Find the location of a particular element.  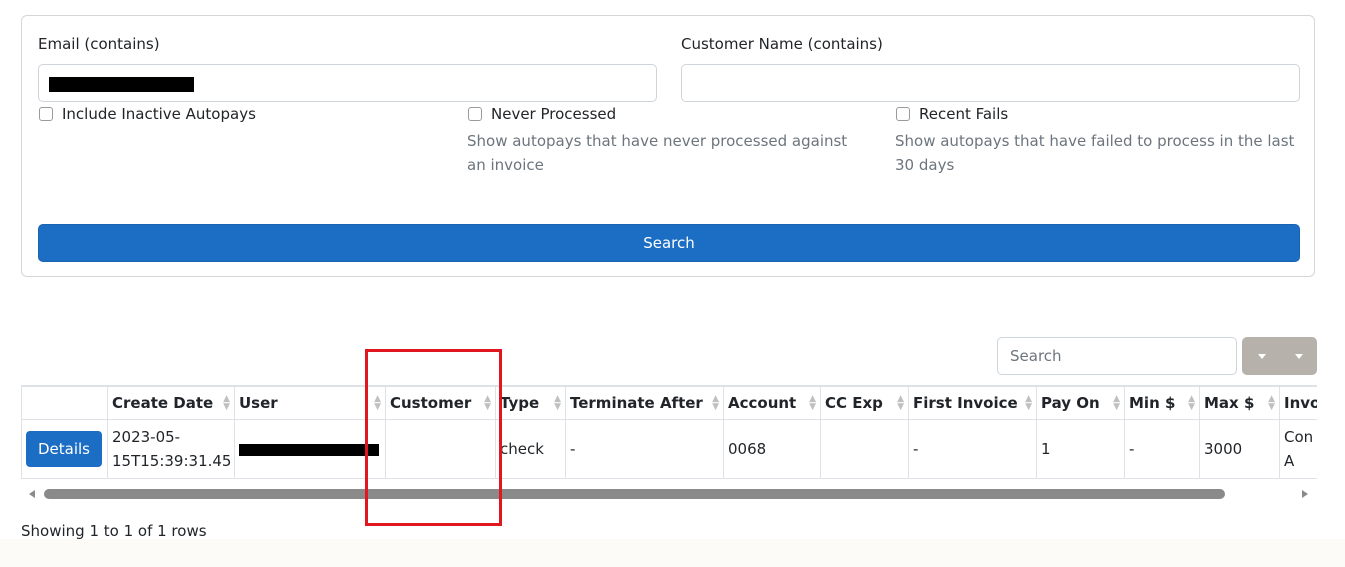

col-header-max: Max $ ▲ ▼ is located at coordinates (1239, 403).